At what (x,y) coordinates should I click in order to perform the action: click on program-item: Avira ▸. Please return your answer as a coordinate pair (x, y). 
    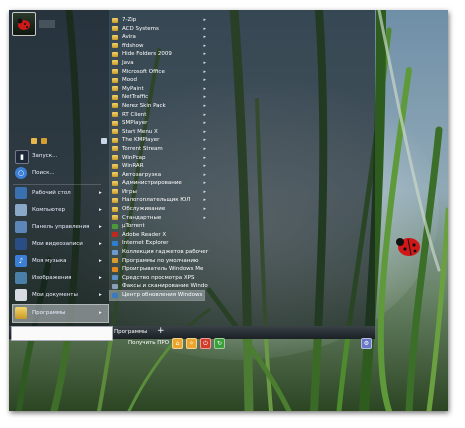
    Looking at the image, I should click on (158, 37).